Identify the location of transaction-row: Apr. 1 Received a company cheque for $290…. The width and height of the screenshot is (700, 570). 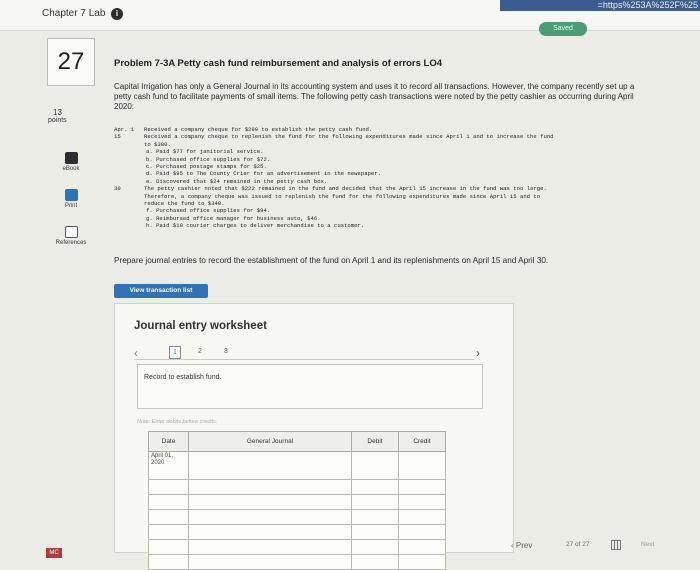
(384, 129).